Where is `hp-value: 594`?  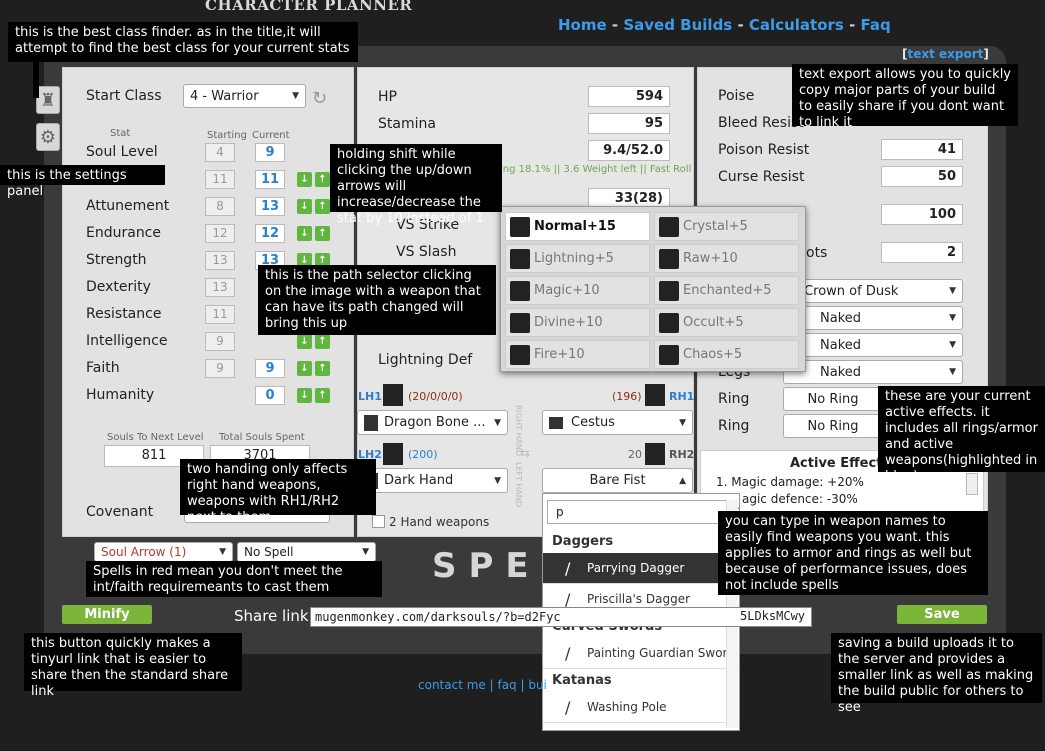
hp-value: 594 is located at coordinates (629, 96).